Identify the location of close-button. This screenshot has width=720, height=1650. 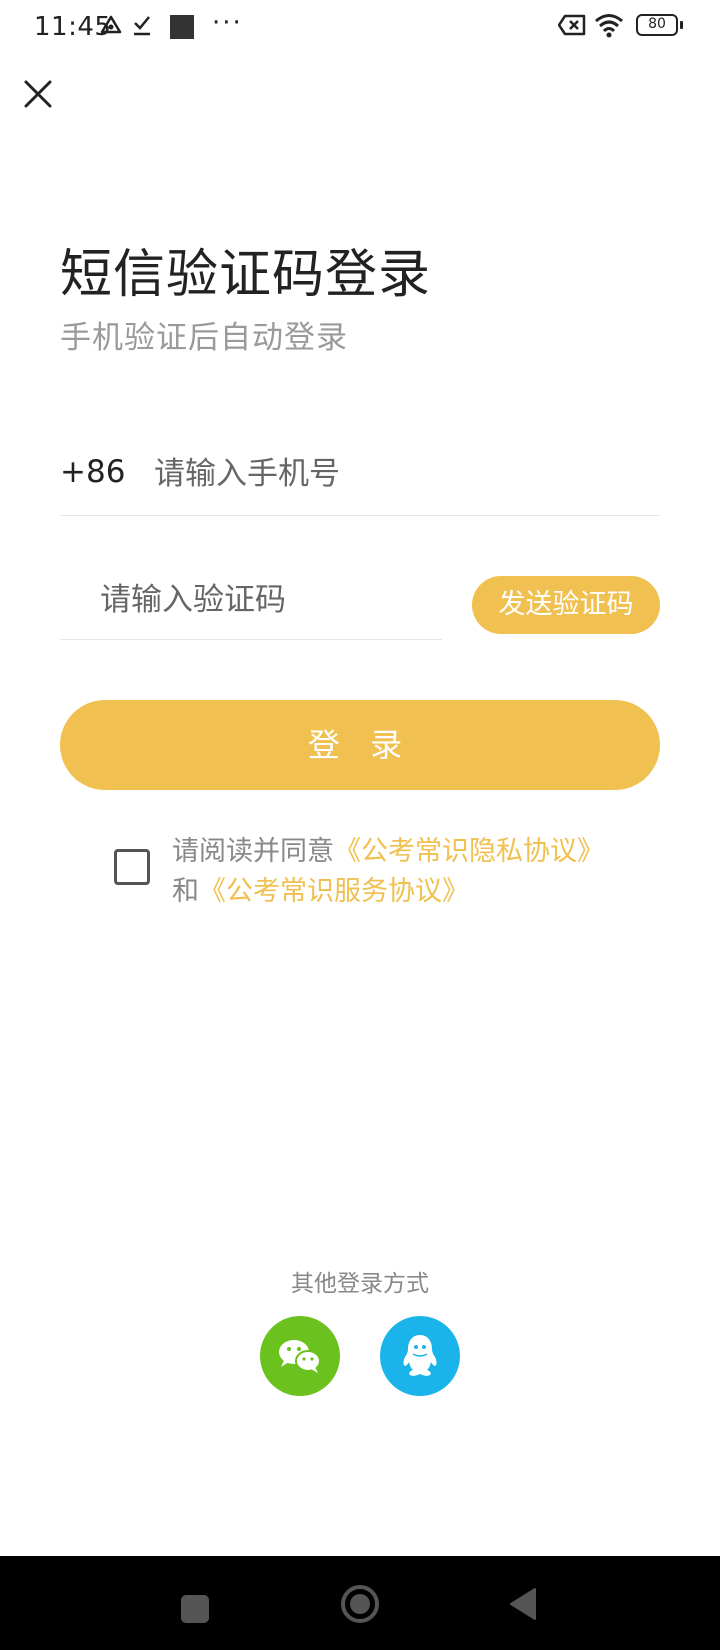
(38, 94).